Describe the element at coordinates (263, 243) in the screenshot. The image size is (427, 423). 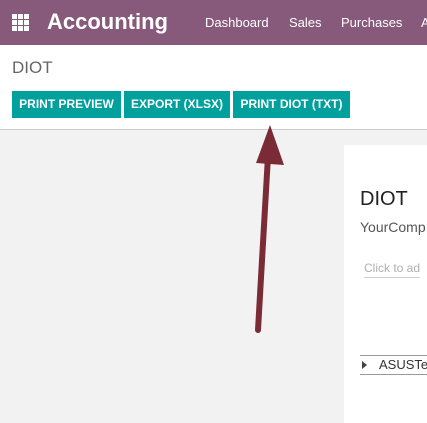
I see `annotation-arrow-shaft` at that location.